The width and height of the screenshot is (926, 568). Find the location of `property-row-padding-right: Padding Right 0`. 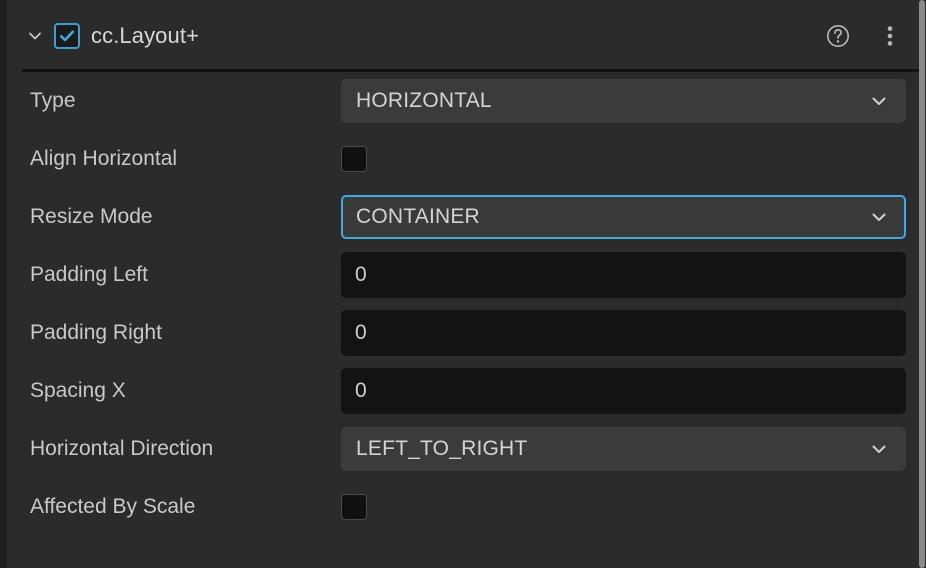

property-row-padding-right: Padding Right 0 is located at coordinates (463, 333).